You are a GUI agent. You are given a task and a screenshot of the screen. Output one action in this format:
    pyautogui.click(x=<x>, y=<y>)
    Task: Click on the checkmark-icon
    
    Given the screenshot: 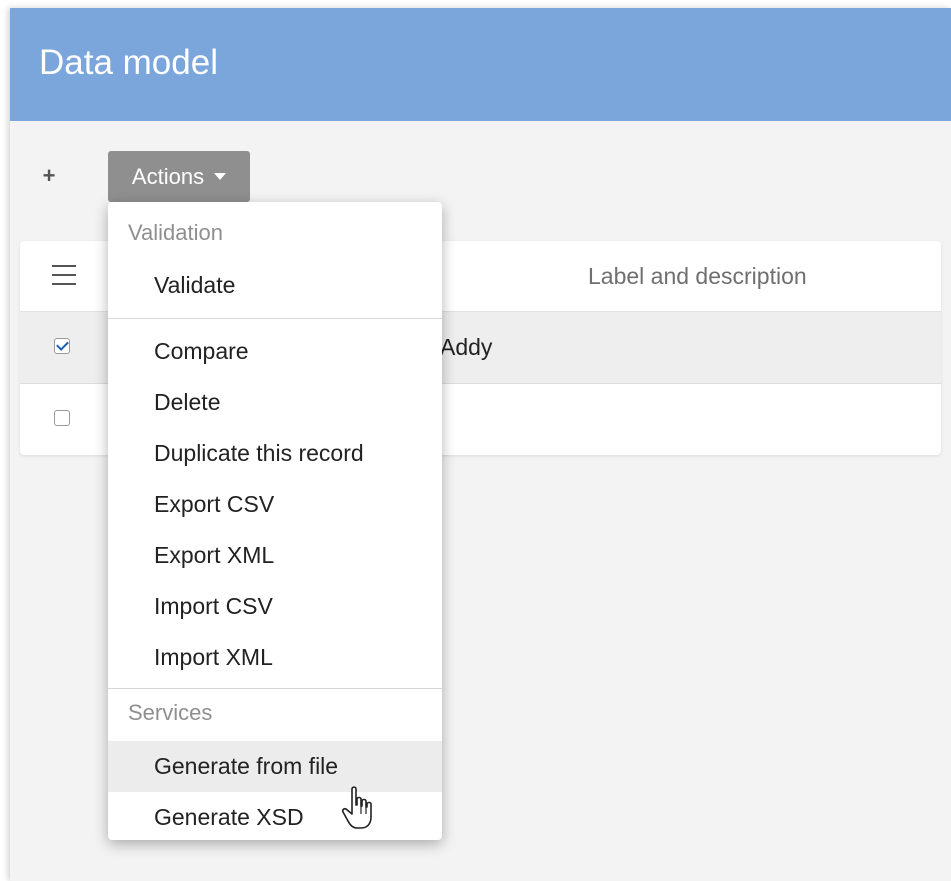 What is the action you would take?
    pyautogui.click(x=62, y=344)
    